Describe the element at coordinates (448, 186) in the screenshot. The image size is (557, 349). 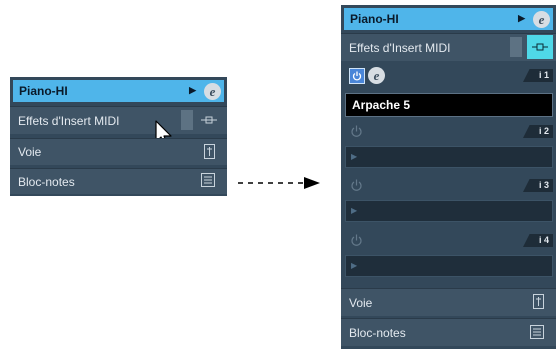
I see `insert-slot-header: i 3` at that location.